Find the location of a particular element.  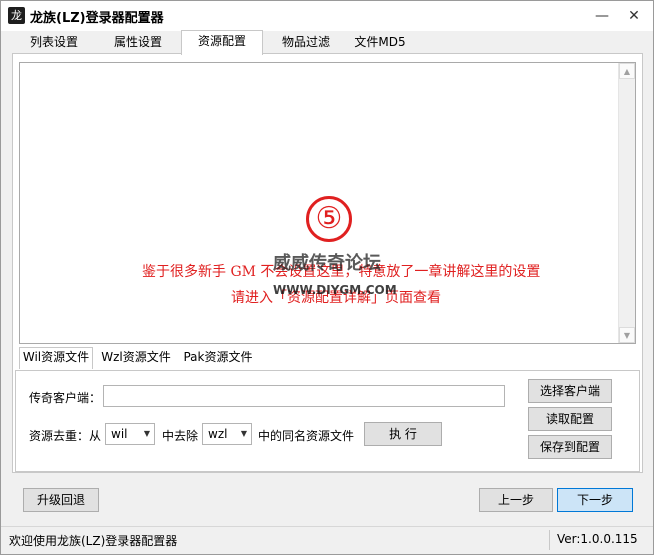

prev-step-button: 上一步 is located at coordinates (516, 500).